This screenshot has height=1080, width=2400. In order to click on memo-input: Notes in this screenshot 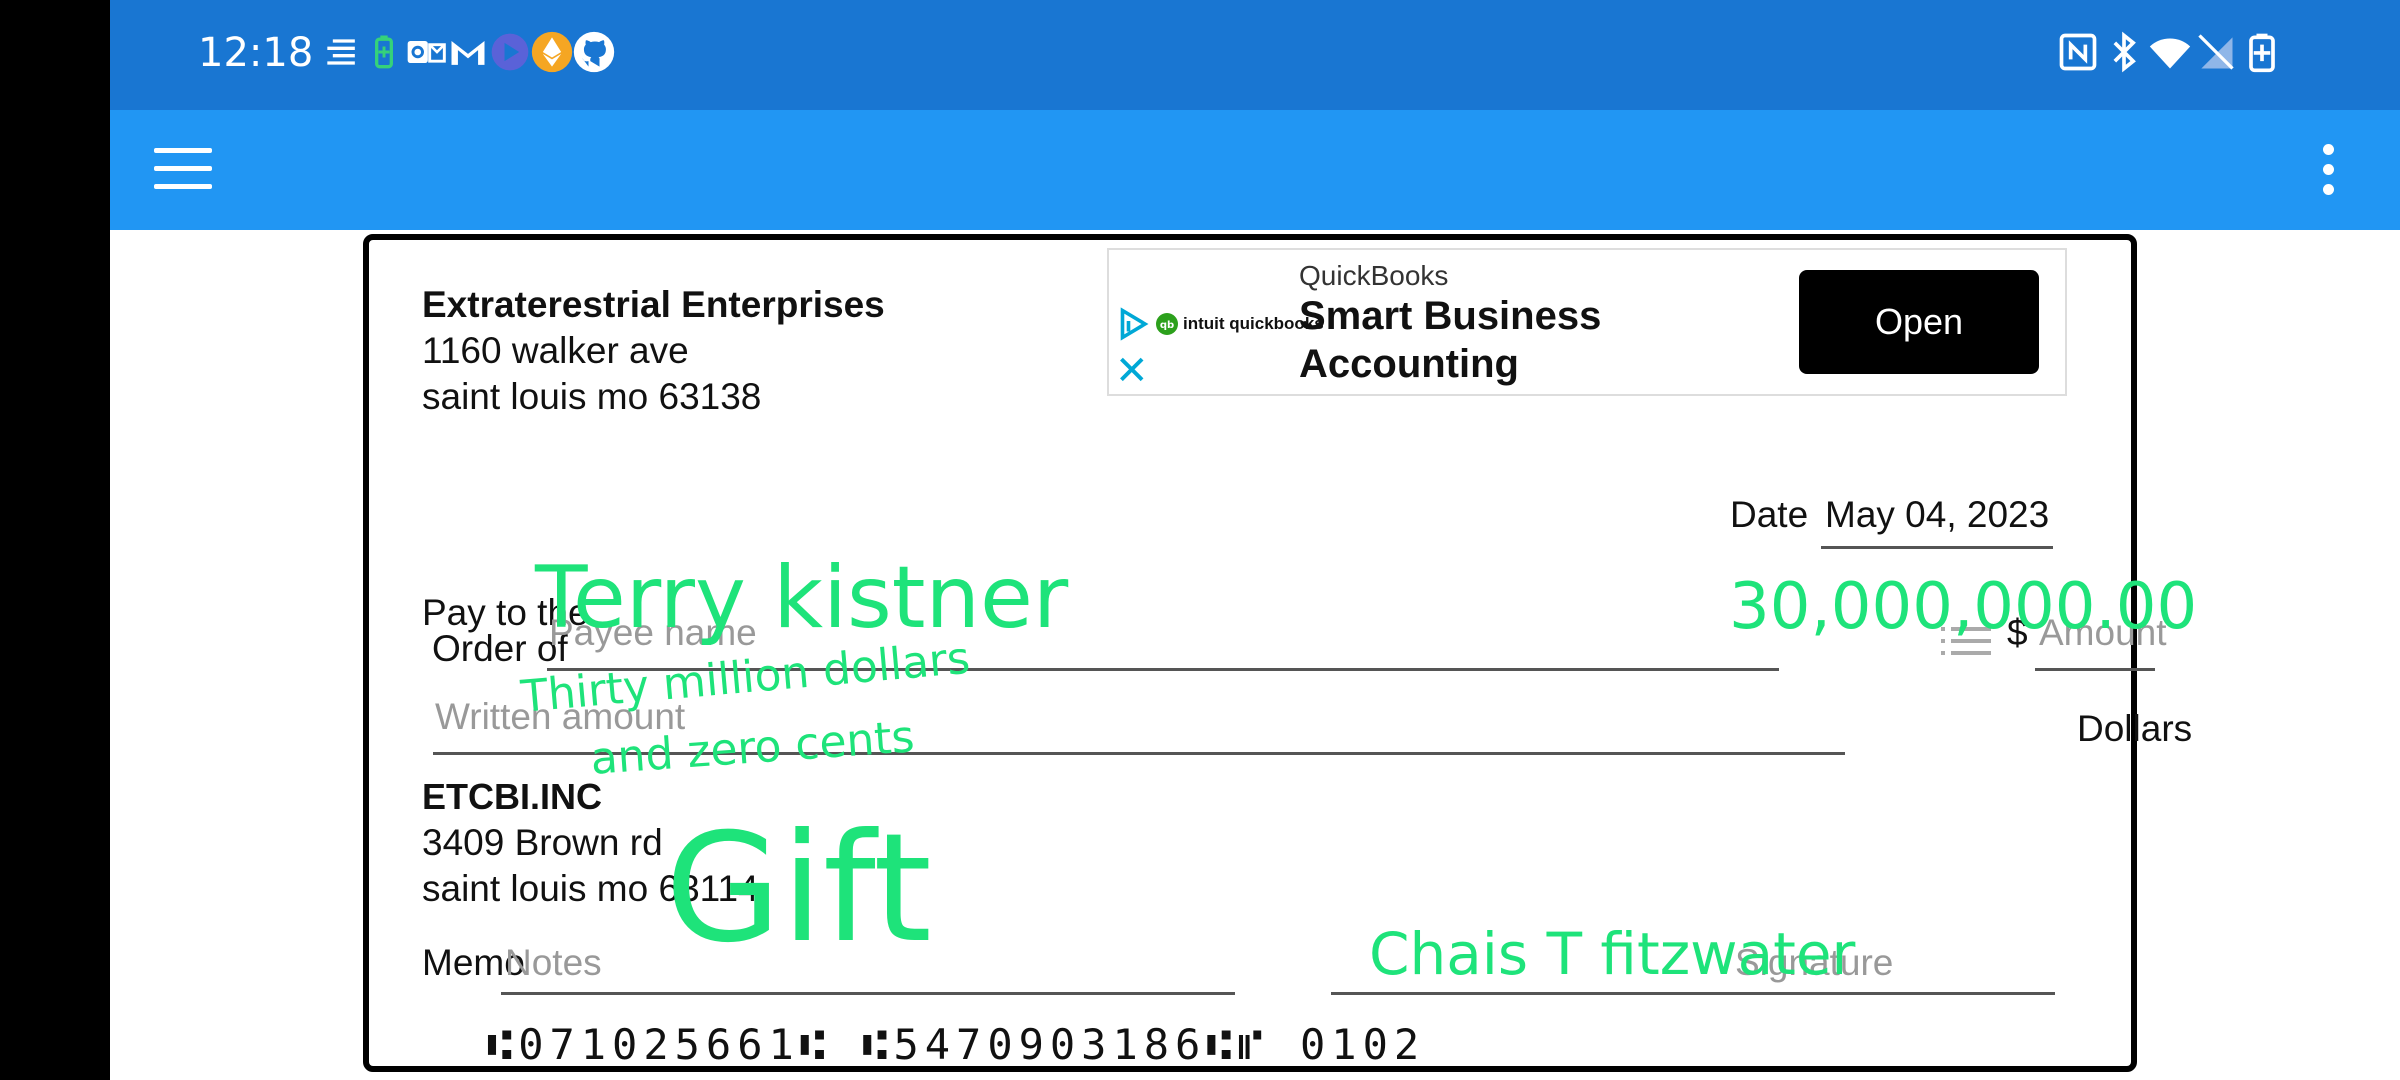, I will do `click(553, 963)`.